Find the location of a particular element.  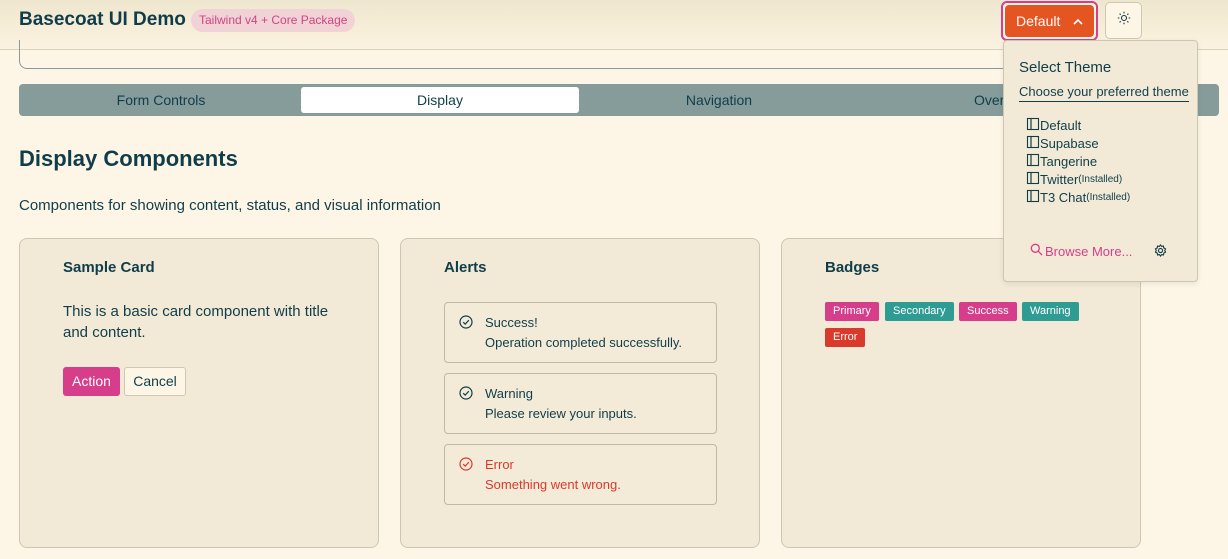

card-title: Sample Card is located at coordinates (109, 267).